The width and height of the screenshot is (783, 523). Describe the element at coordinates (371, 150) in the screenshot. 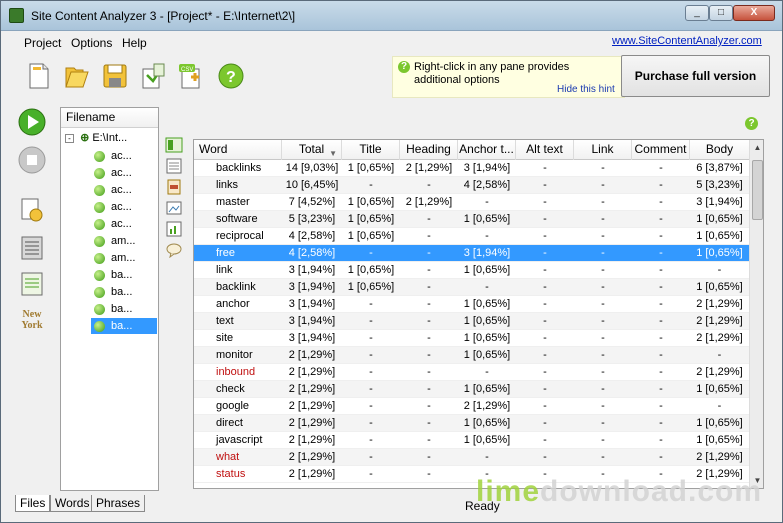

I see `col-title: Title` at that location.